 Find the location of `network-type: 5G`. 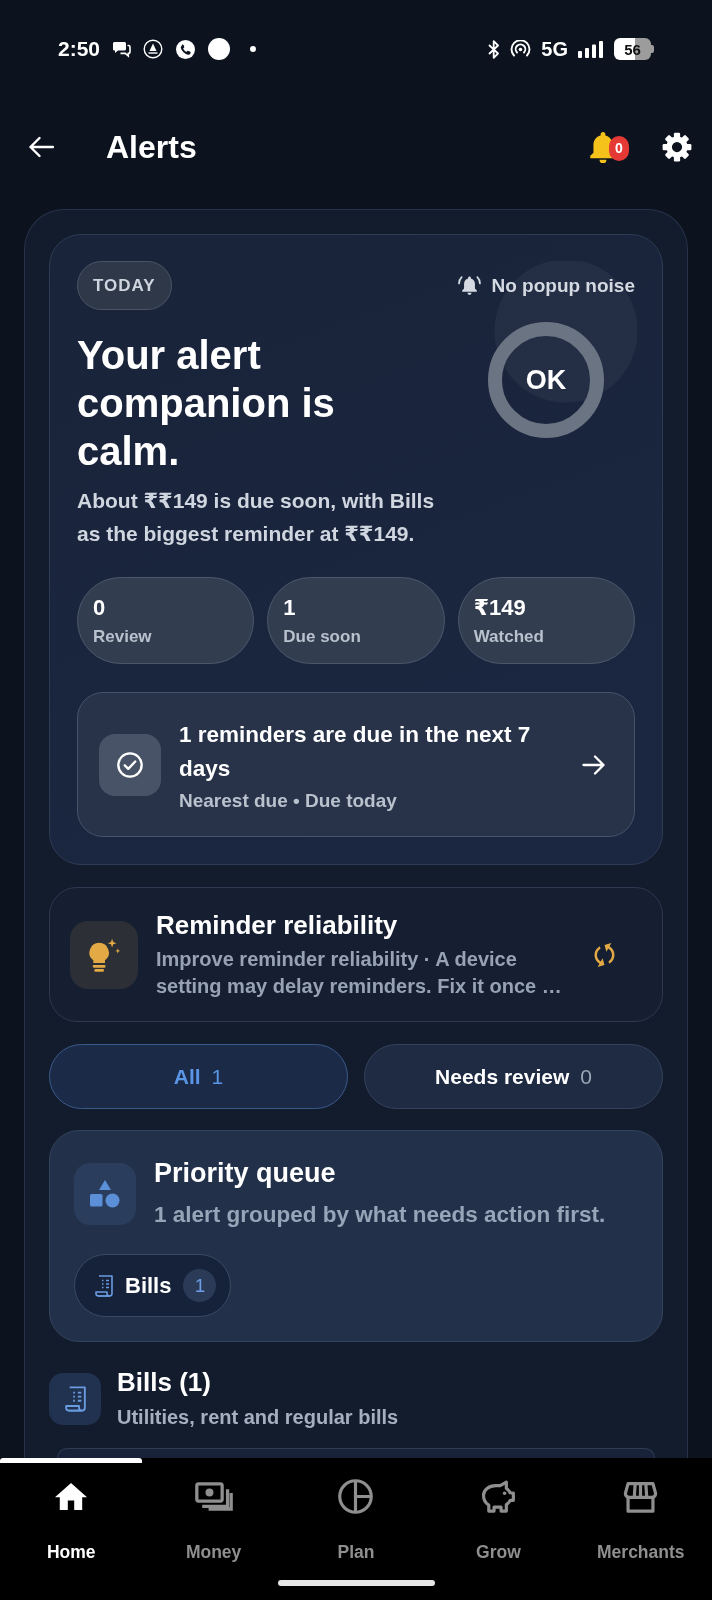

network-type: 5G is located at coordinates (554, 49).